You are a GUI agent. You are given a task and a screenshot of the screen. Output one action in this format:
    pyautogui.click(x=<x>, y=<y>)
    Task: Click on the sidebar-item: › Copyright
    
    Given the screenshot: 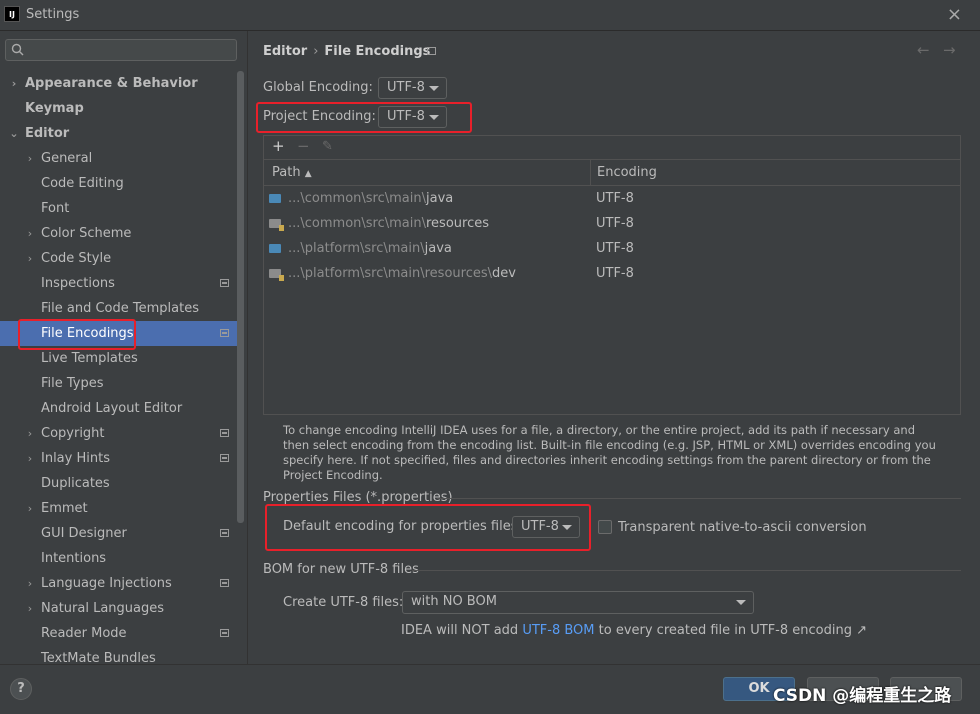 What is the action you would take?
    pyautogui.click(x=119, y=433)
    